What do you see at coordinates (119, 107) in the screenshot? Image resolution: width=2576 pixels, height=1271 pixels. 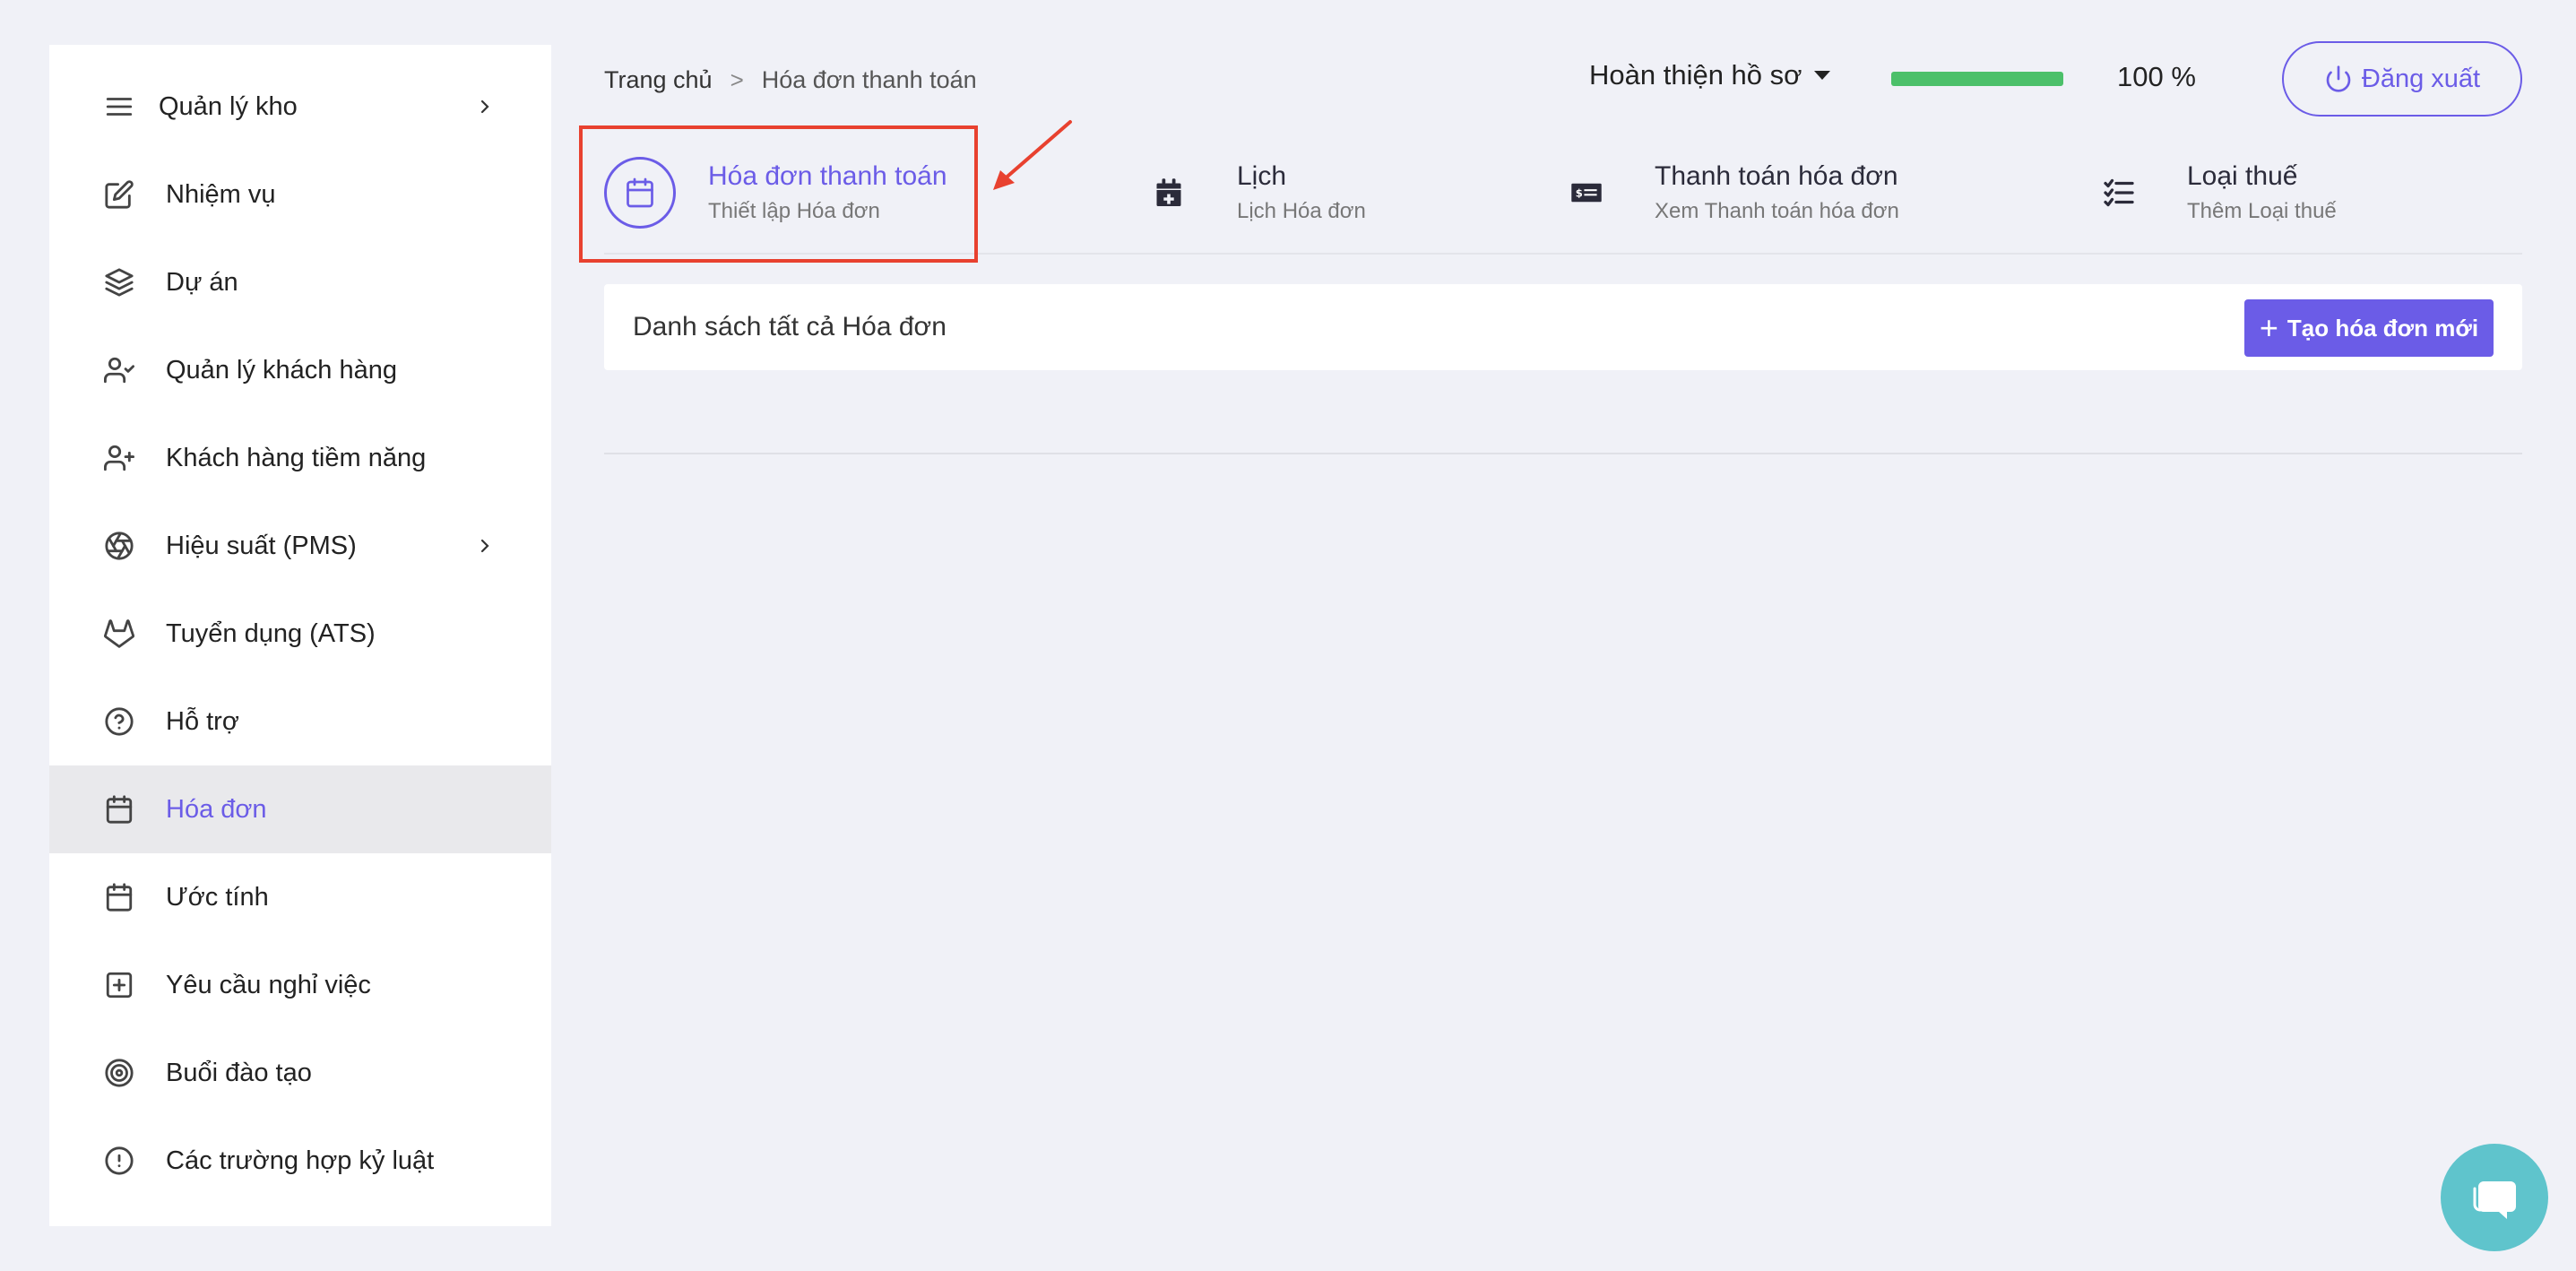 I see `menu-icon` at bounding box center [119, 107].